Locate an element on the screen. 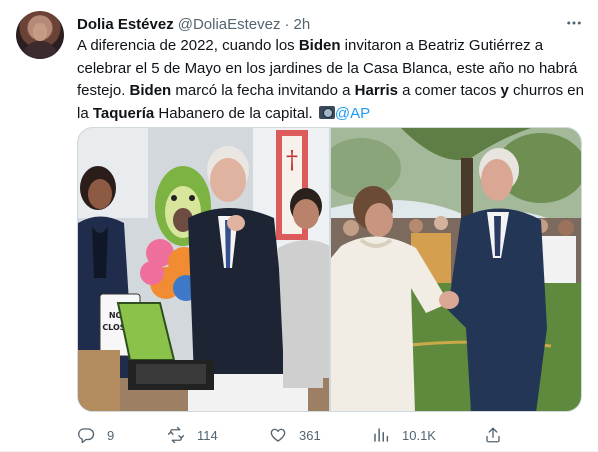  camera-emoji-icon is located at coordinates (326, 112).